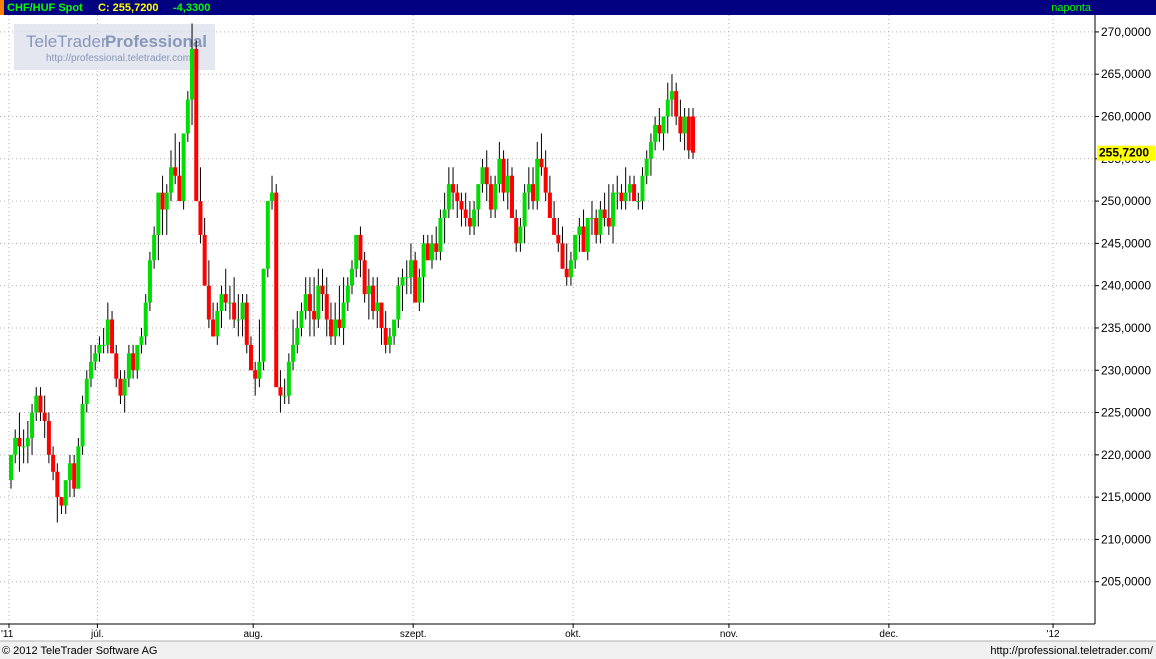 Image resolution: width=1156 pixels, height=659 pixels. What do you see at coordinates (1126, 32) in the screenshot?
I see `y-tick-label: 270,0000` at bounding box center [1126, 32].